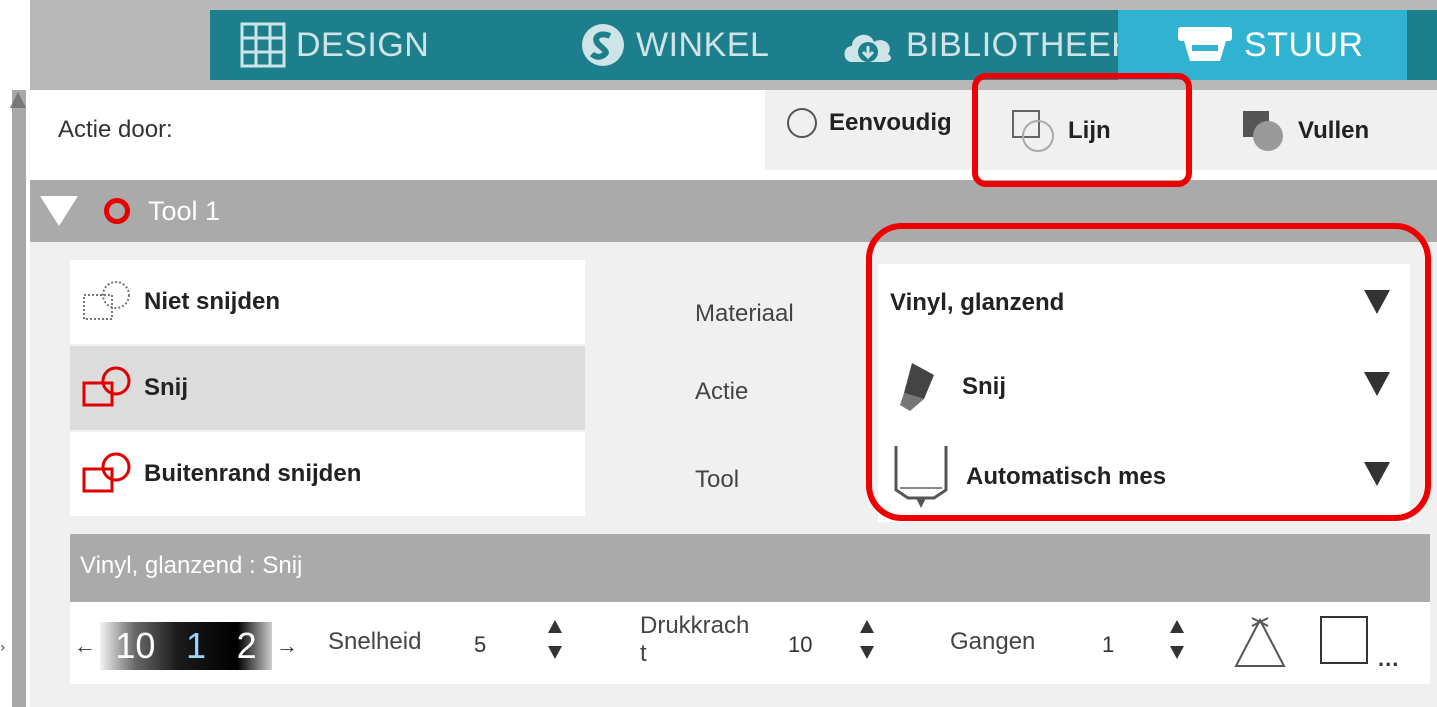 The height and width of the screenshot is (707, 1437). I want to click on line-mode-icon, so click(1033, 131).